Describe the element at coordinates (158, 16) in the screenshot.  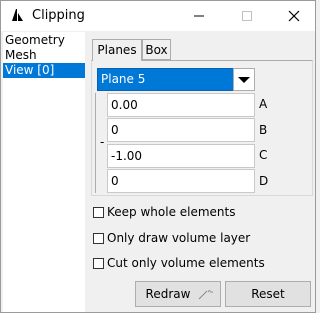
I see `title-bar: Clipping` at that location.